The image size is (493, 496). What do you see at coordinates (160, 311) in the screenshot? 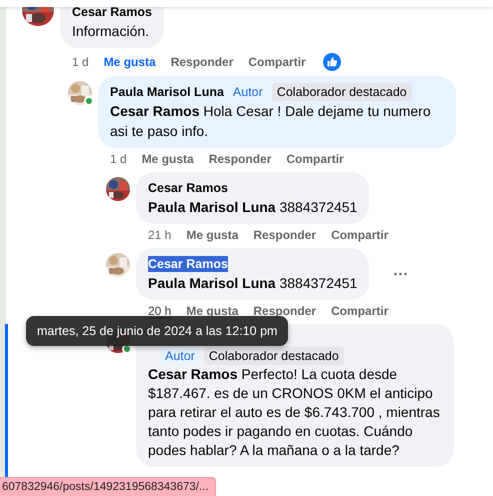
I see `timestamp-link: 20 h` at bounding box center [160, 311].